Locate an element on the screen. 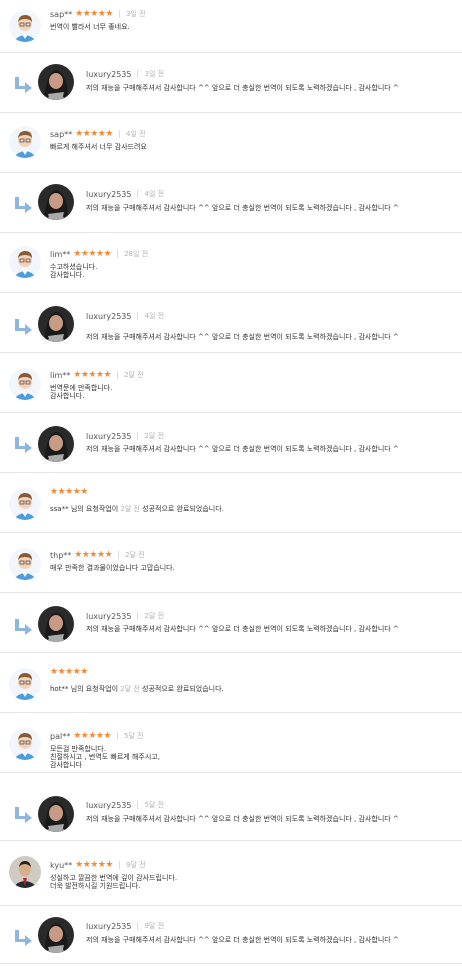 The width and height of the screenshot is (462, 966). order-status: ssa** 님의 요청작업이 2달 전 성공적으로 완료되었습니다. is located at coordinates (137, 509).